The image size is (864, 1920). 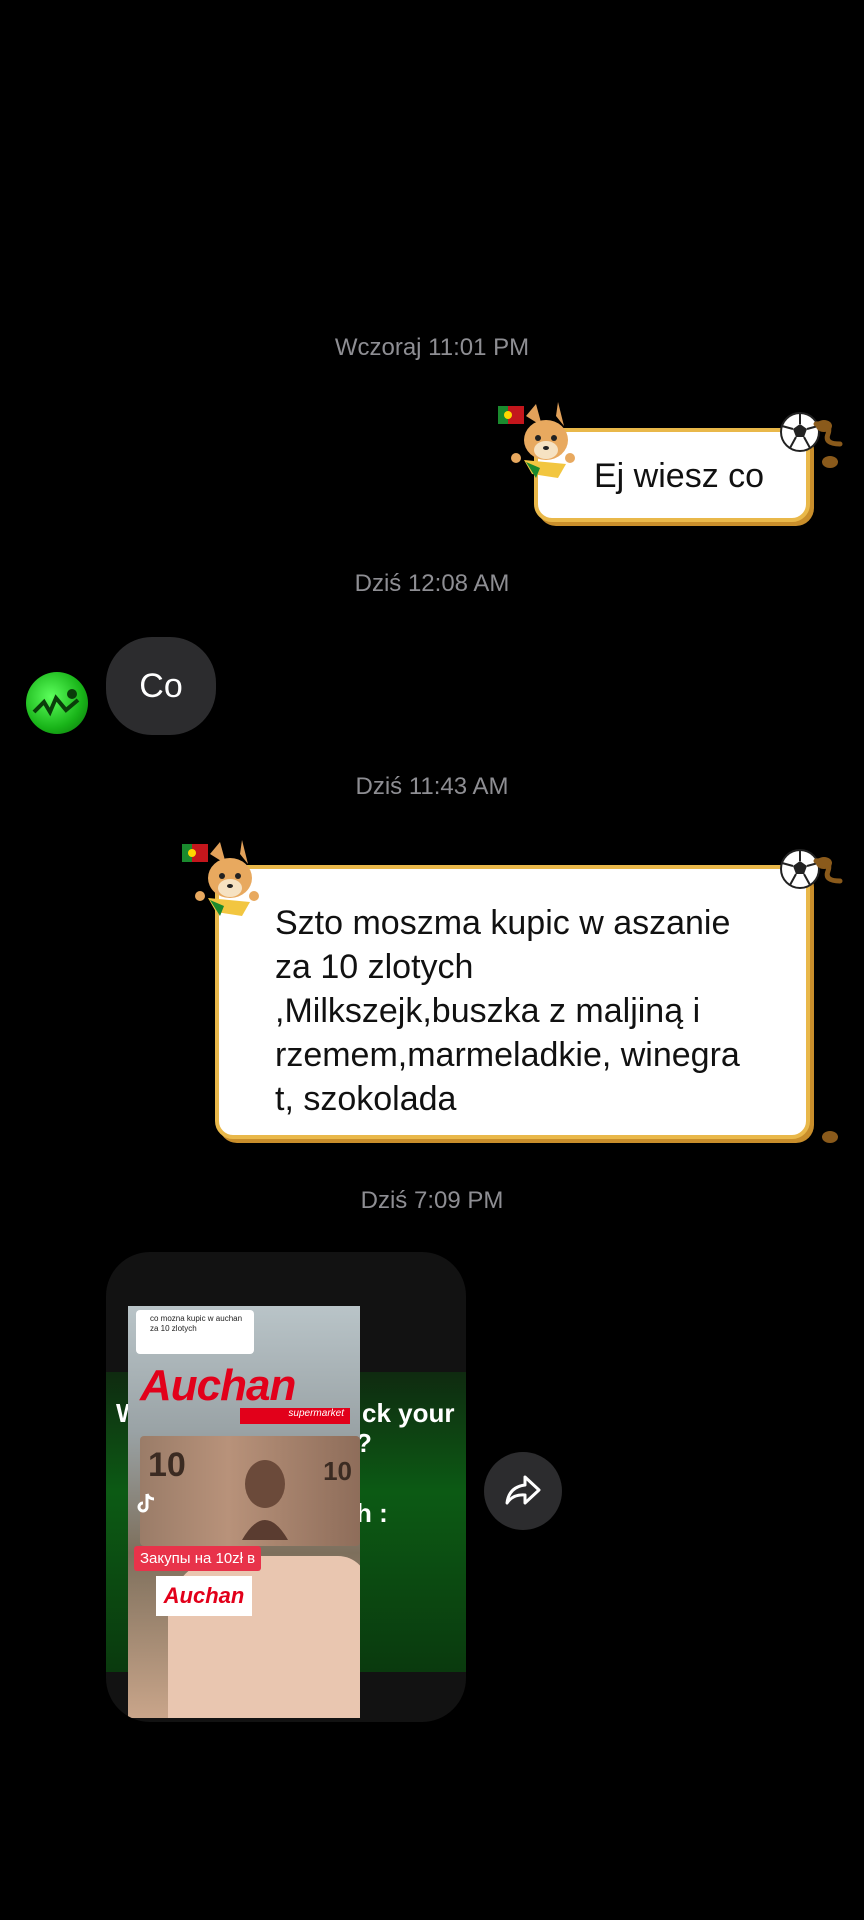 I want to click on video-bg-text: ck your, so click(x=408, y=1413).